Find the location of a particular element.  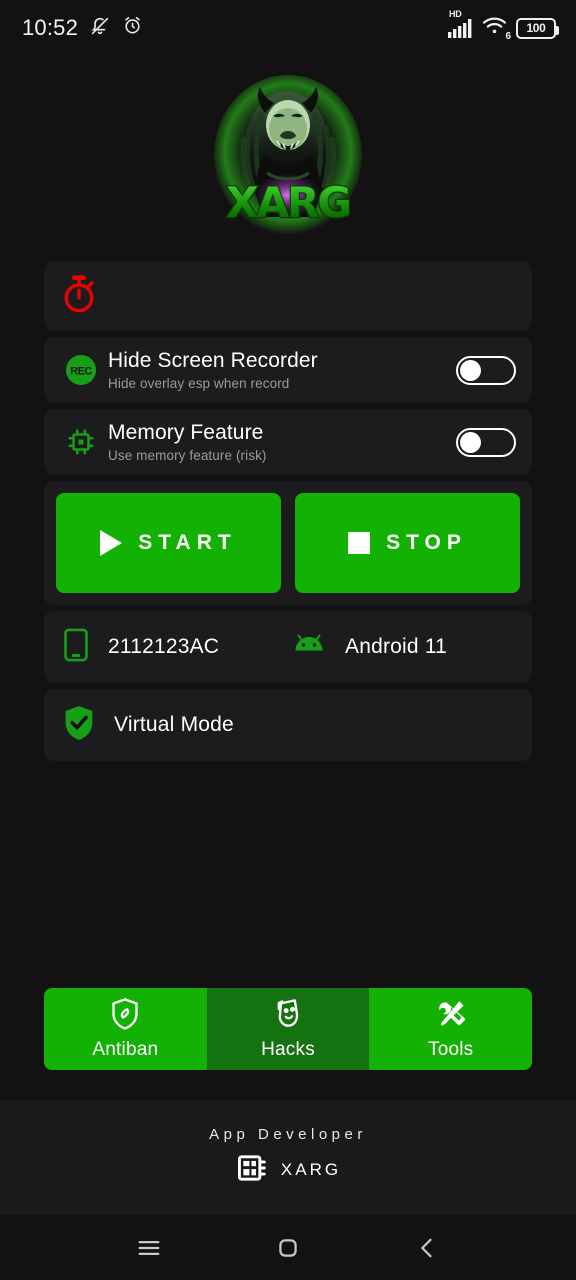

device-info-card: 2112123AC Android 11 is located at coordinates (288, 647).